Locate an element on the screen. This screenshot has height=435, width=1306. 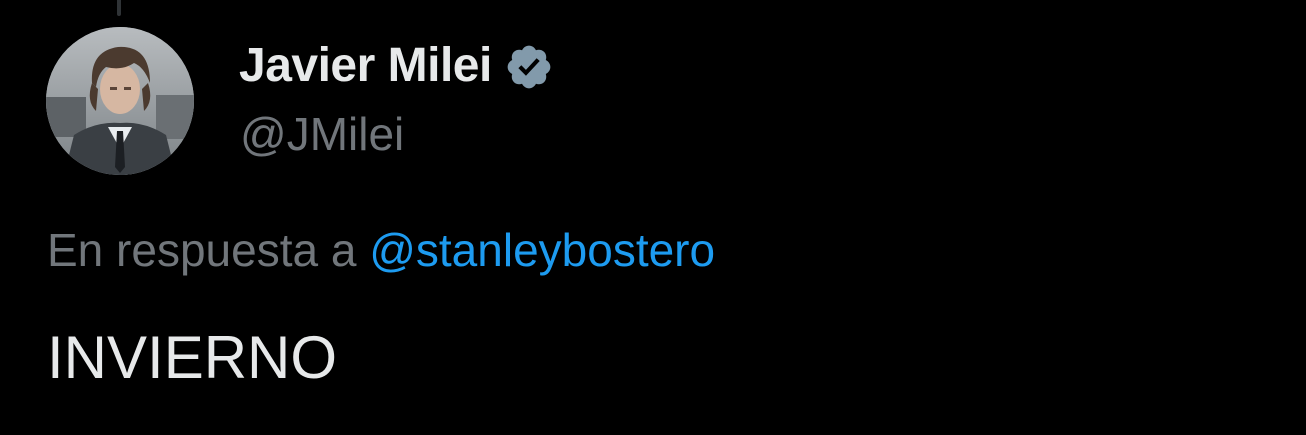
avatar-photo is located at coordinates (120, 101).